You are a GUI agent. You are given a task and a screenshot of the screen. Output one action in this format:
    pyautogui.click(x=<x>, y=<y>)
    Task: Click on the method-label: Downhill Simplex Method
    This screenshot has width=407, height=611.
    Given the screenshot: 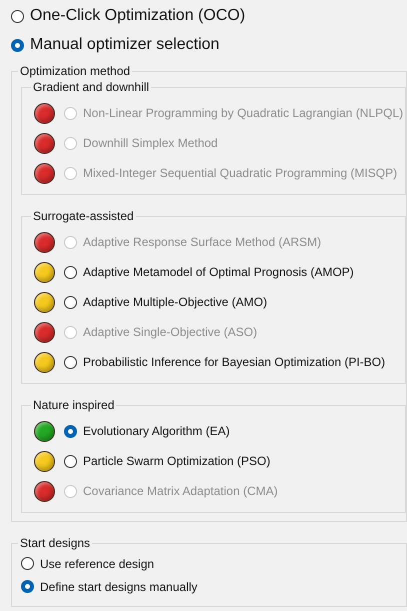 What is the action you would take?
    pyautogui.click(x=150, y=143)
    